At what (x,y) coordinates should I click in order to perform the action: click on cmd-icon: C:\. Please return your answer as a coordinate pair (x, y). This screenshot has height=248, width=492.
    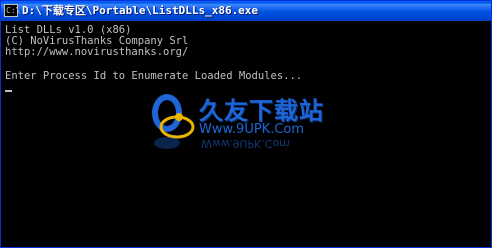
    Looking at the image, I should click on (12, 10).